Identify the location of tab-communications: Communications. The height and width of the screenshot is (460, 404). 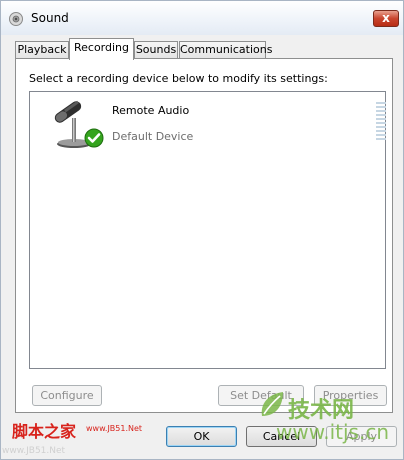
(225, 50).